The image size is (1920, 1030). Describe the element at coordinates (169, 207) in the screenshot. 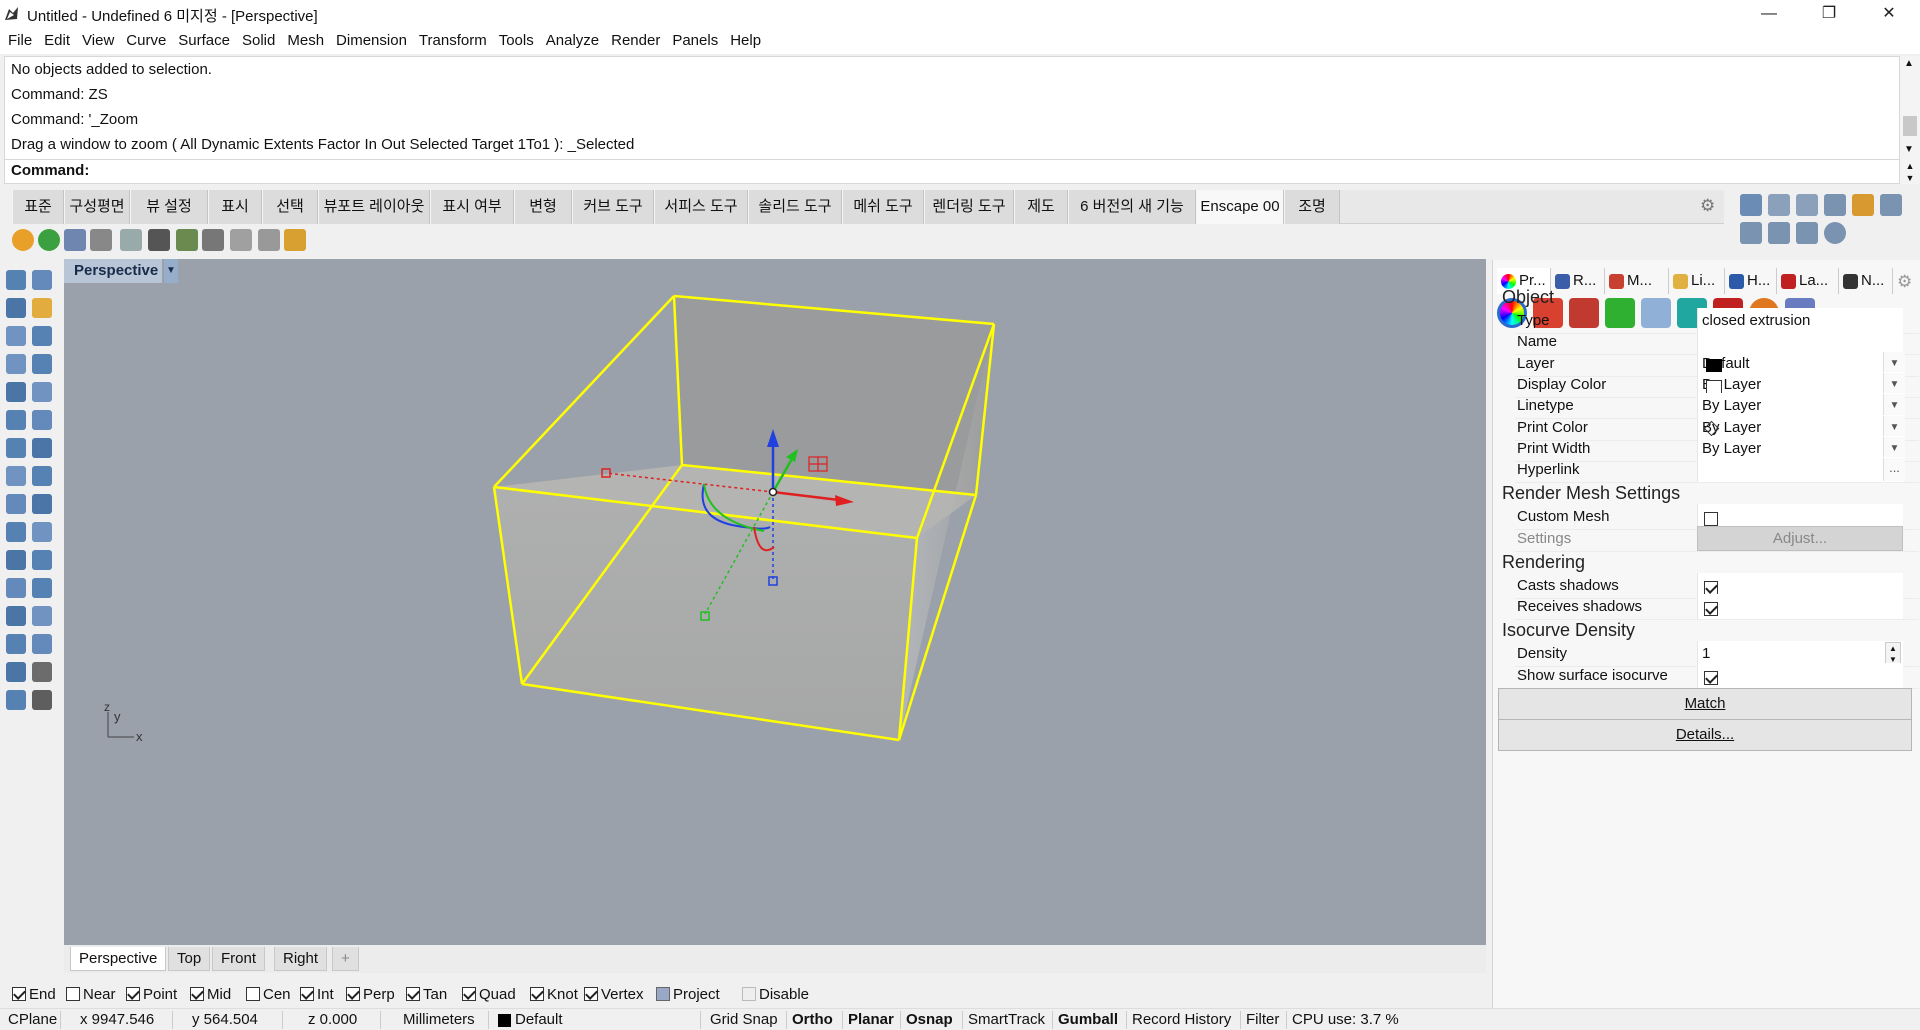

I see `toolbar-tab: 뷰 설정` at that location.